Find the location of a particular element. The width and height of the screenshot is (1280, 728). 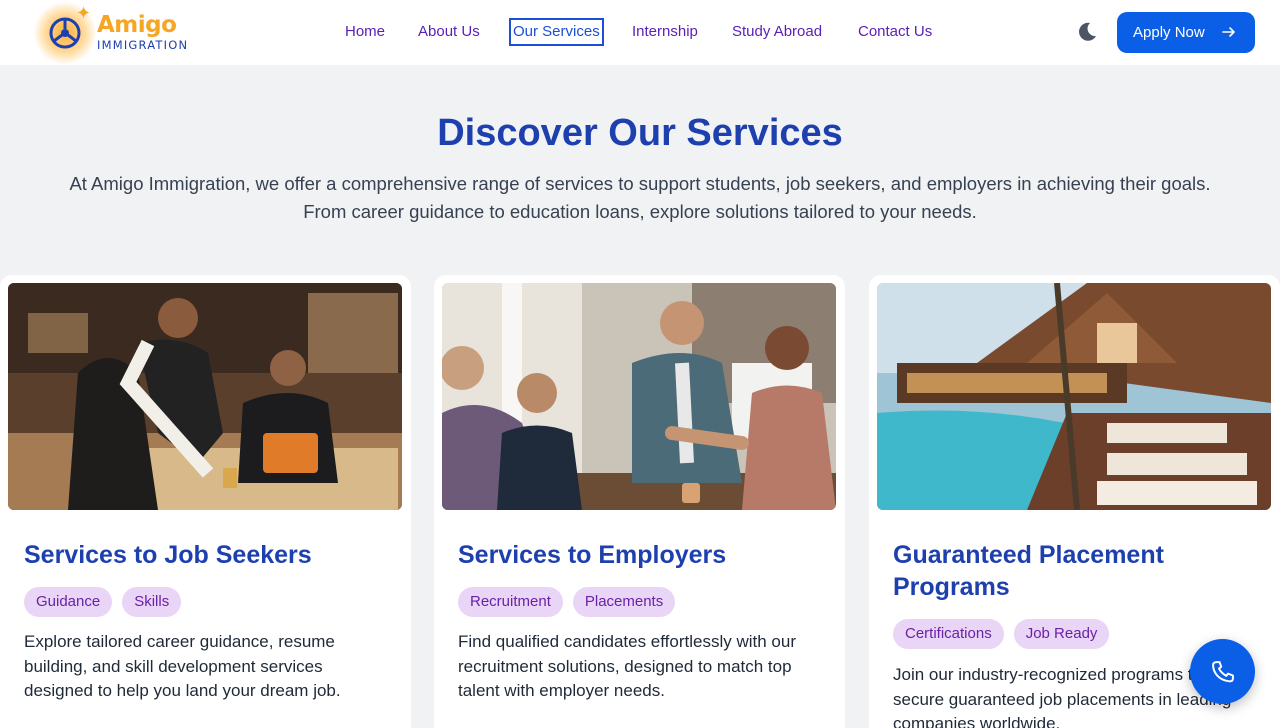

nav-study-abroad: Study Abroad is located at coordinates (777, 32).